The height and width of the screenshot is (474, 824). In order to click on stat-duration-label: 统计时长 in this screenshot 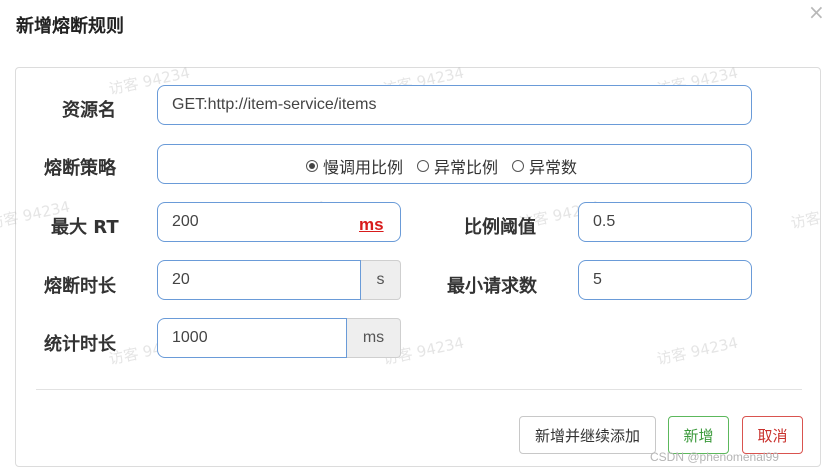, I will do `click(80, 344)`.